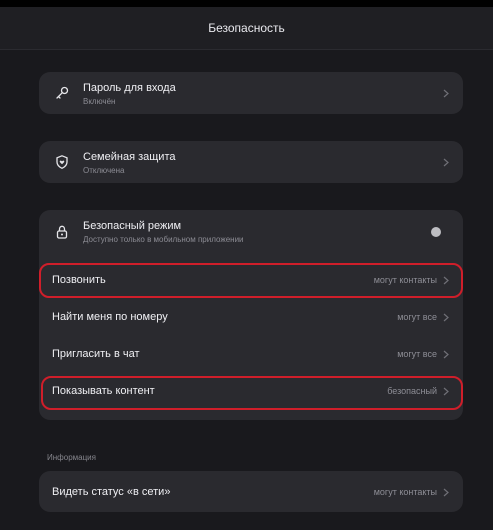 This screenshot has height=530, width=493. What do you see at coordinates (129, 157) in the screenshot?
I see `family-protection-title: Семейная защита` at bounding box center [129, 157].